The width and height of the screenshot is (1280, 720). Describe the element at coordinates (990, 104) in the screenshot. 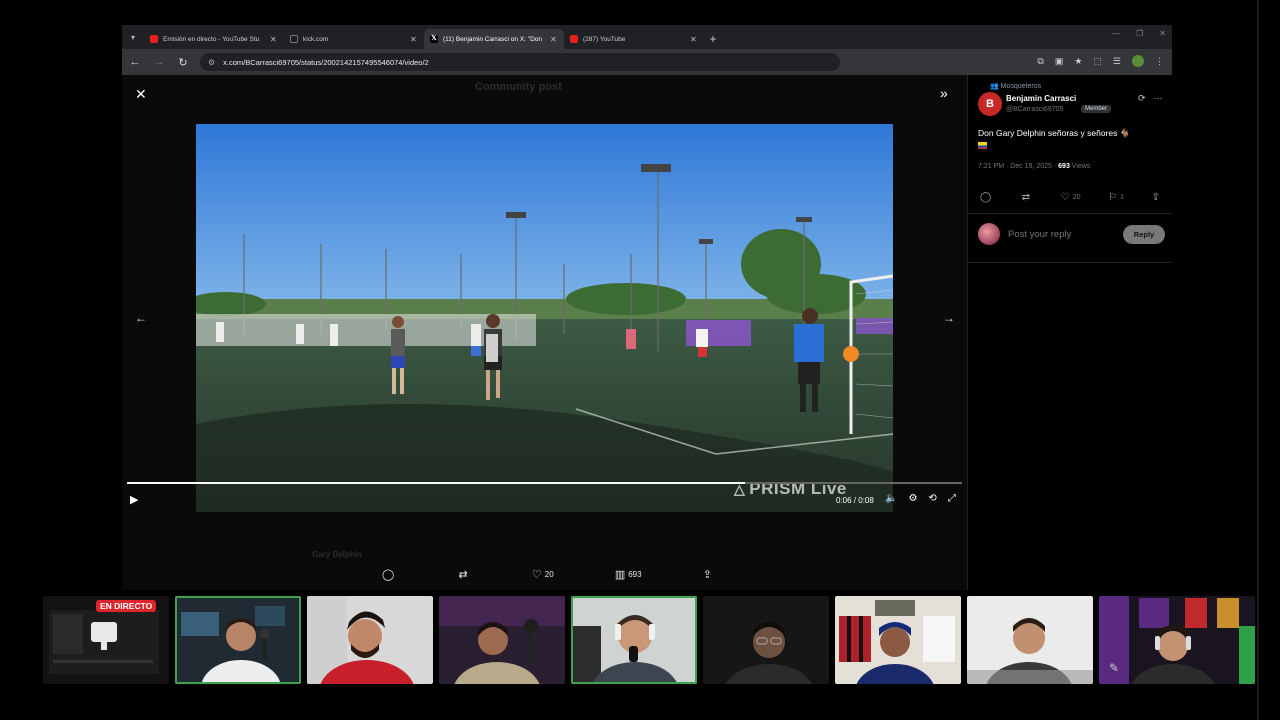

I see `author-avatar: B` at that location.